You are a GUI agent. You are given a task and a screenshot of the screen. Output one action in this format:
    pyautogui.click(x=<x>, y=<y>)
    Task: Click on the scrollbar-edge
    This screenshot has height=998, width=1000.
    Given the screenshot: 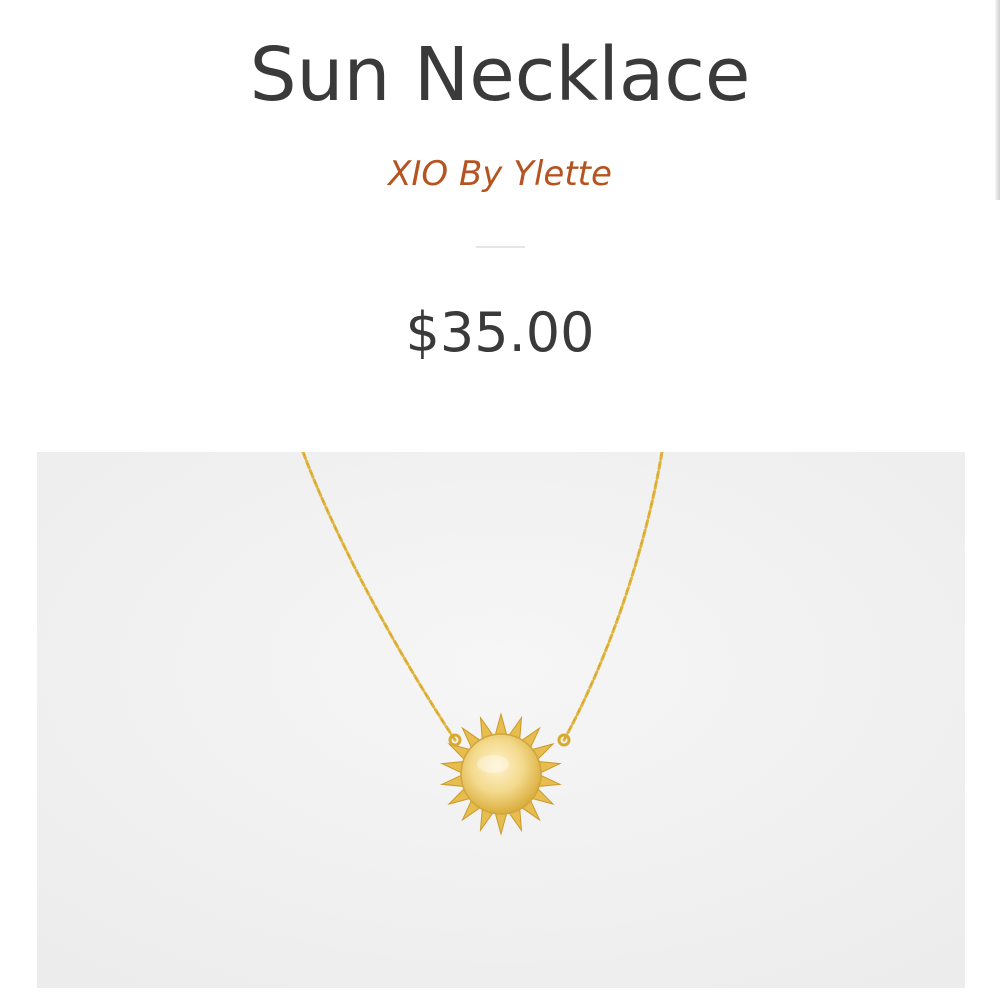 What is the action you would take?
    pyautogui.click(x=997, y=100)
    